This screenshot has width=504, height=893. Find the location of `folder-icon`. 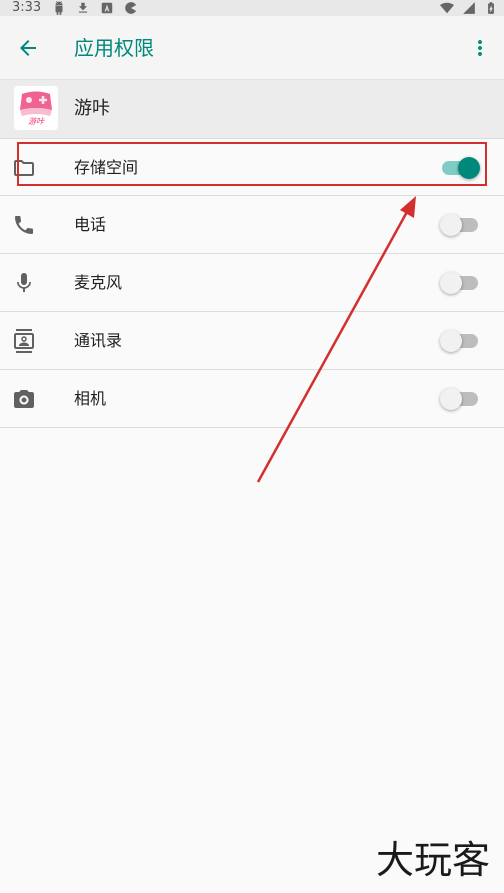

folder-icon is located at coordinates (24, 168).